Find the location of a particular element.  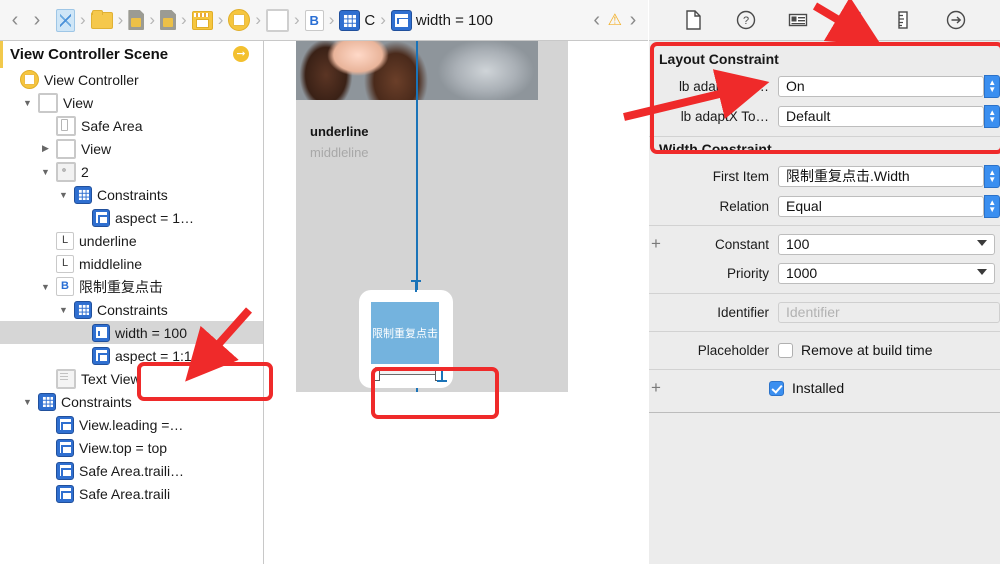

relation-row: Relation Equal ▲ ▼ is located at coordinates (824, 206).